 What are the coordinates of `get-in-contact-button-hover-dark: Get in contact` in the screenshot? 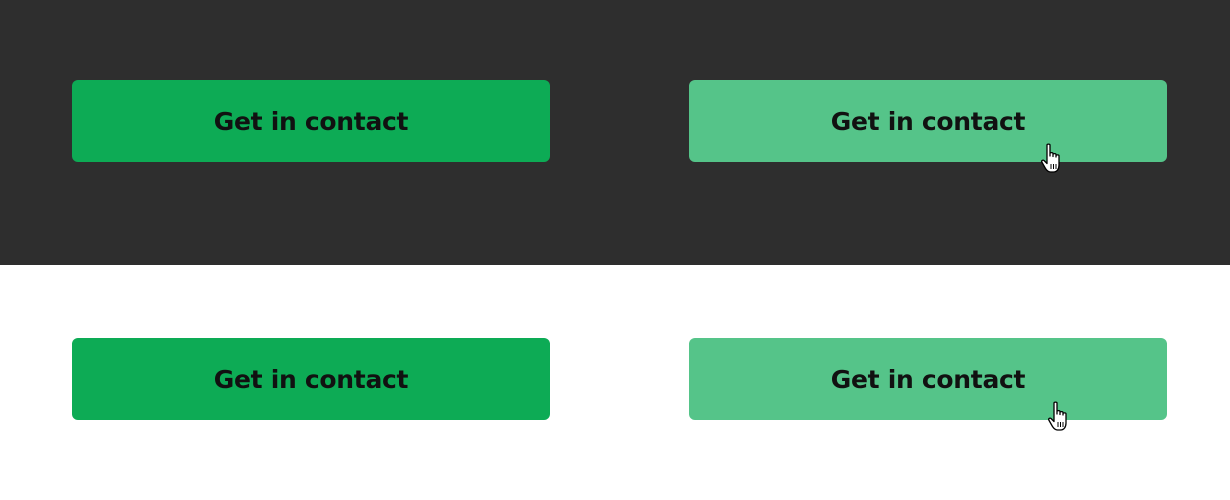 It's located at (928, 121).